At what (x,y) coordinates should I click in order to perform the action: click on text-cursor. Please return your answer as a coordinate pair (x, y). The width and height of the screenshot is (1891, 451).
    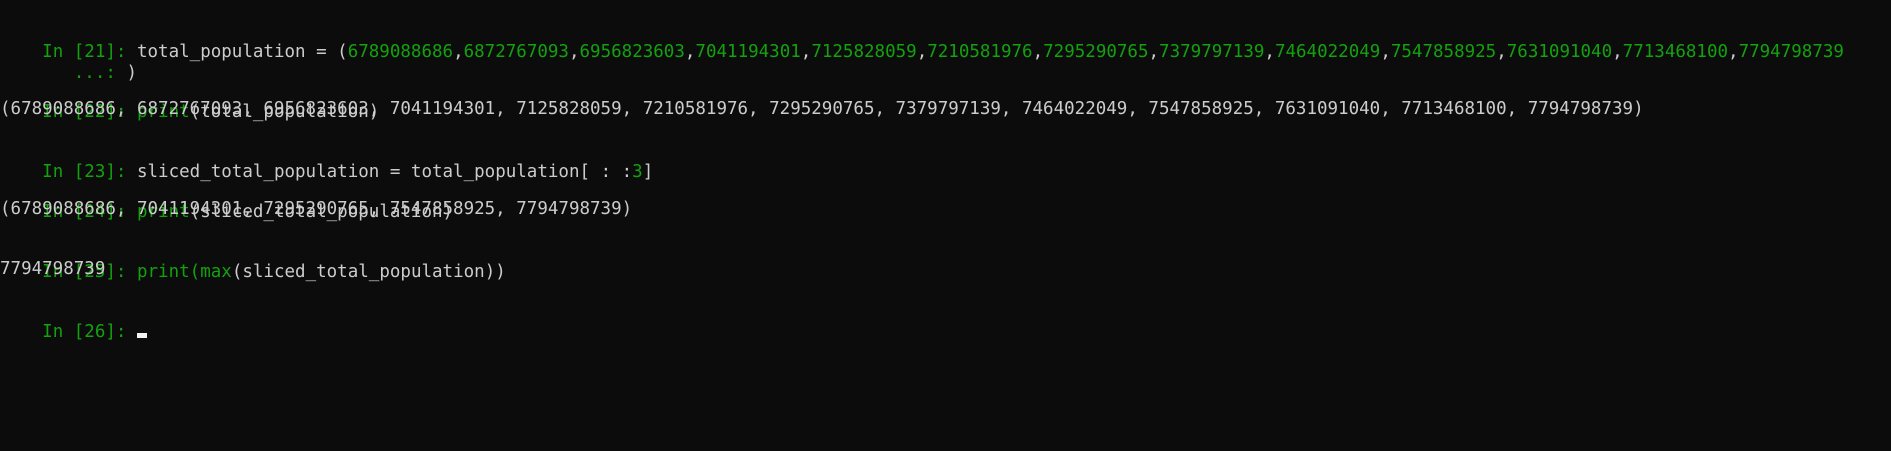
    Looking at the image, I should click on (141, 335).